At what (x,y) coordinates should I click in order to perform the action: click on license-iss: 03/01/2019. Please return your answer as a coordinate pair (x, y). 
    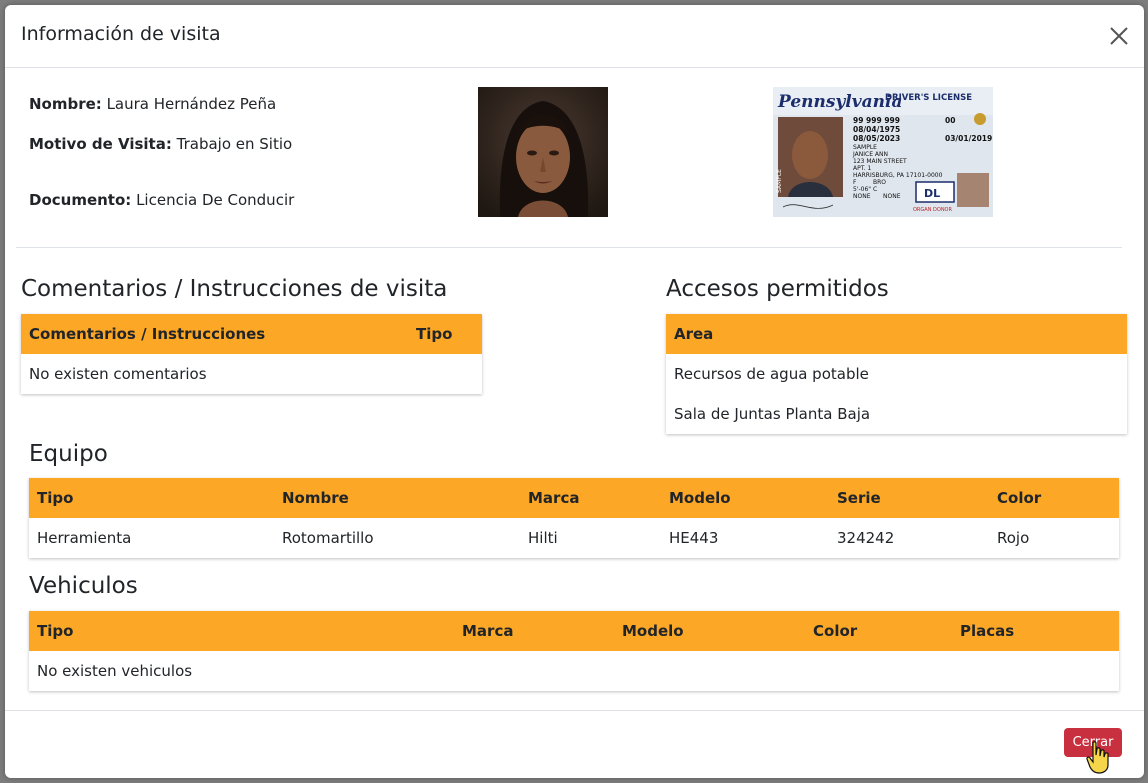
    Looking at the image, I should click on (968, 138).